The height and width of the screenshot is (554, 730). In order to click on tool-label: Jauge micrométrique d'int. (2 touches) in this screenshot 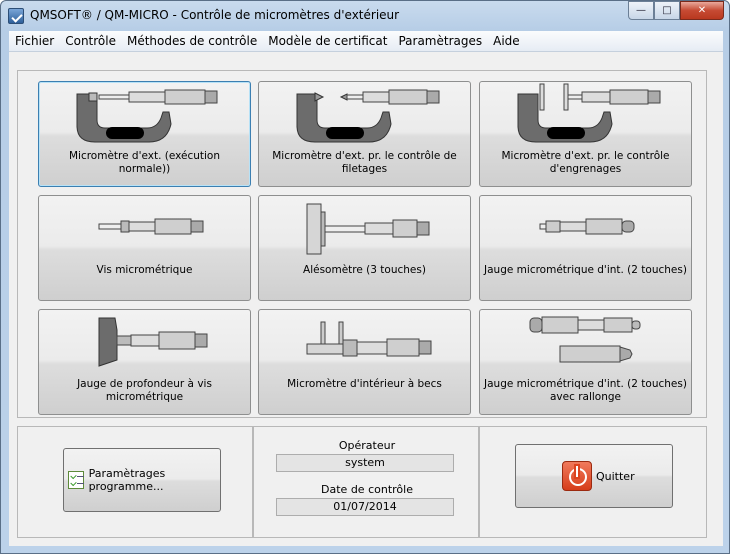, I will do `click(585, 270)`.